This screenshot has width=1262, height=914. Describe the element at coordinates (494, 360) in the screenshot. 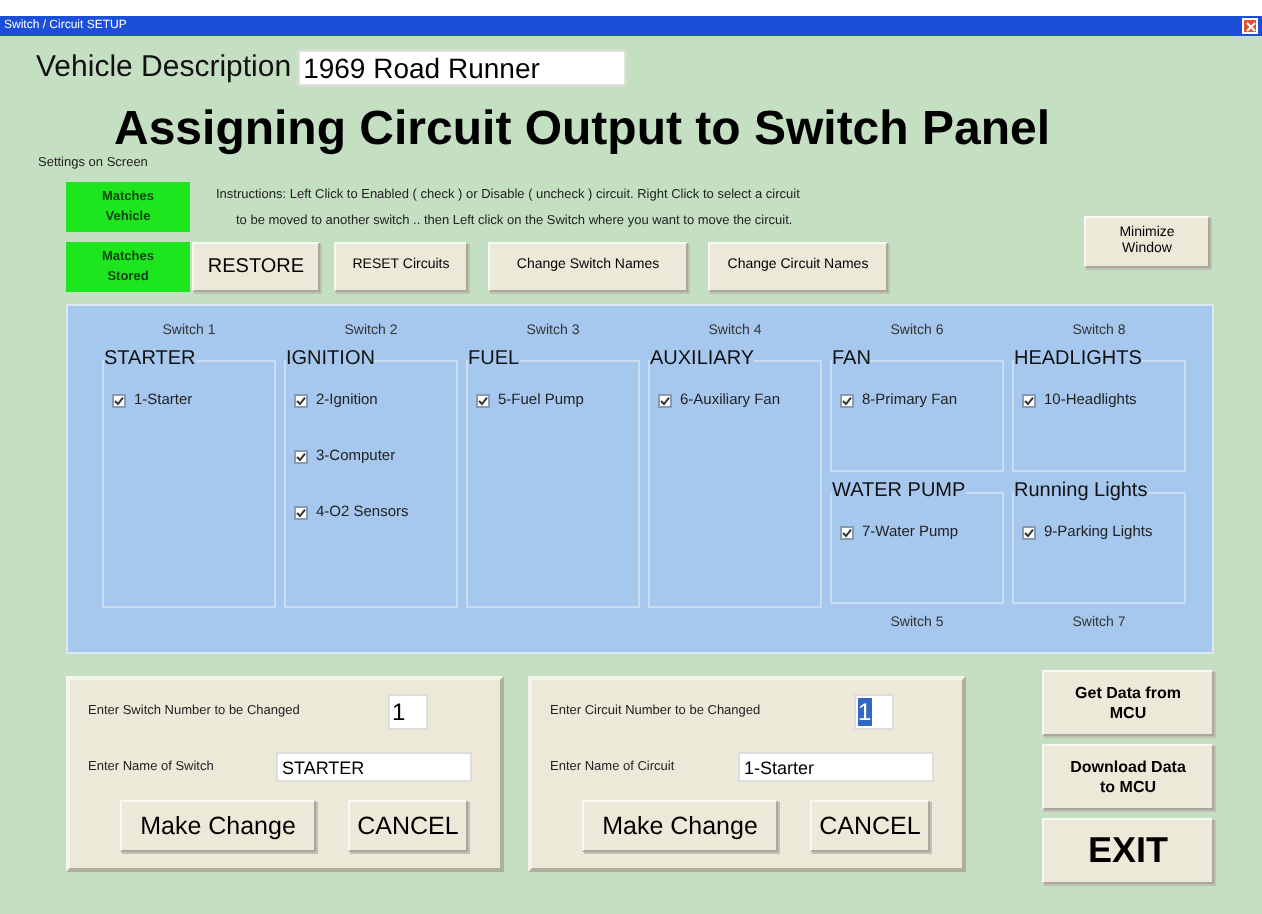

I see `group-title: FUEL` at that location.